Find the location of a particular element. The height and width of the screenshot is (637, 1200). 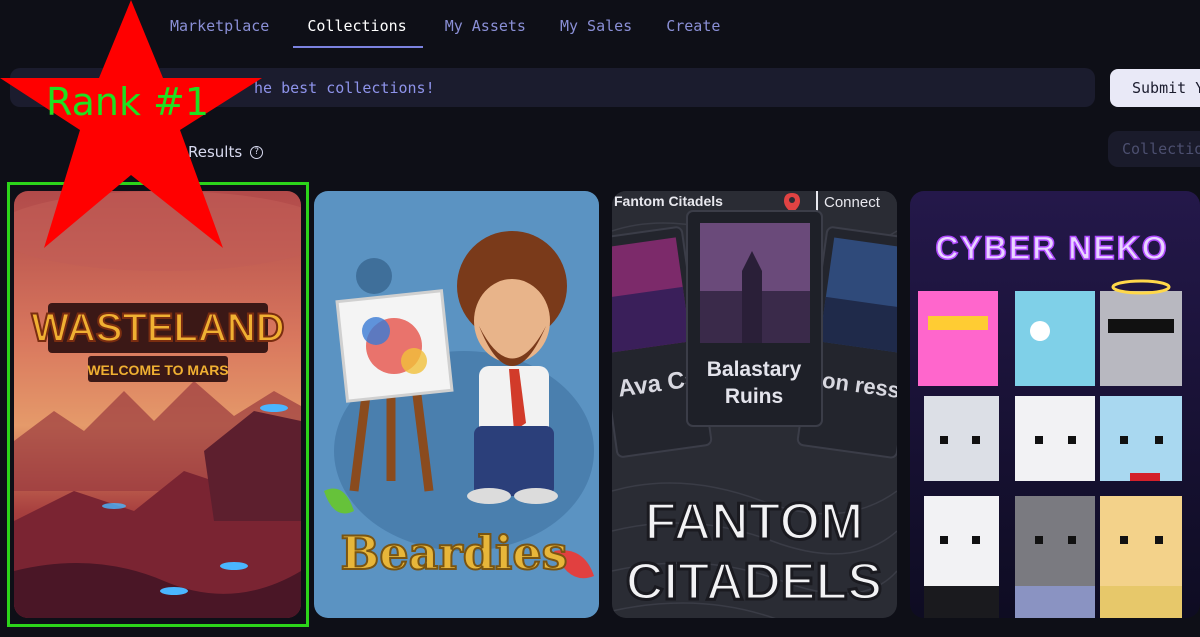

svg-text: Ruins is located at coordinates (754, 396).